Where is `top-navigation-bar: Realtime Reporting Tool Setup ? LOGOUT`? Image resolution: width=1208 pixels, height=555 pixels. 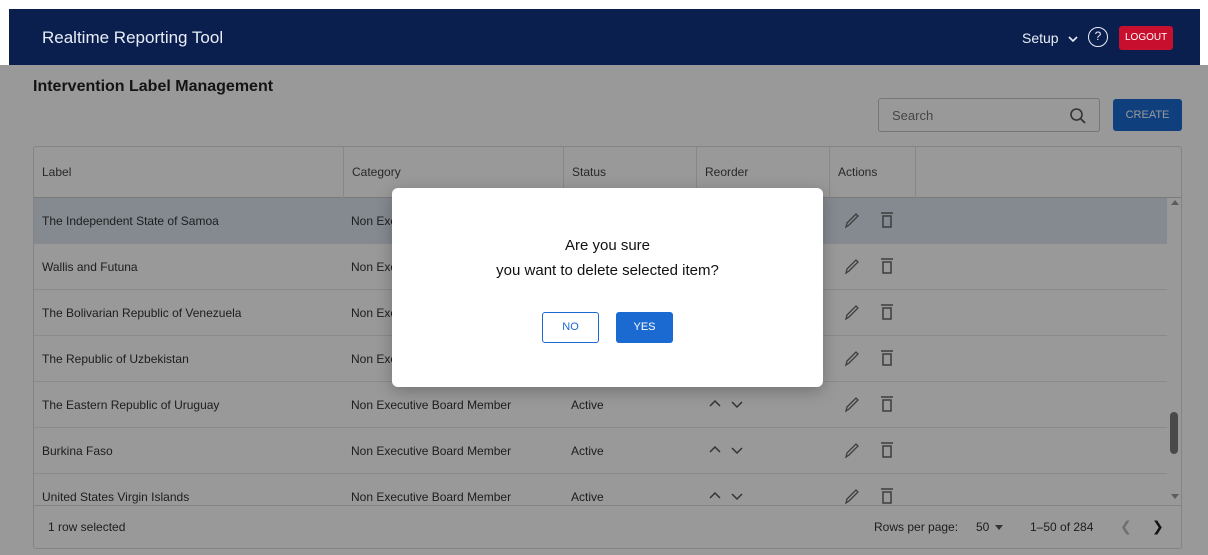
top-navigation-bar: Realtime Reporting Tool Setup ? LOGOUT is located at coordinates (604, 37).